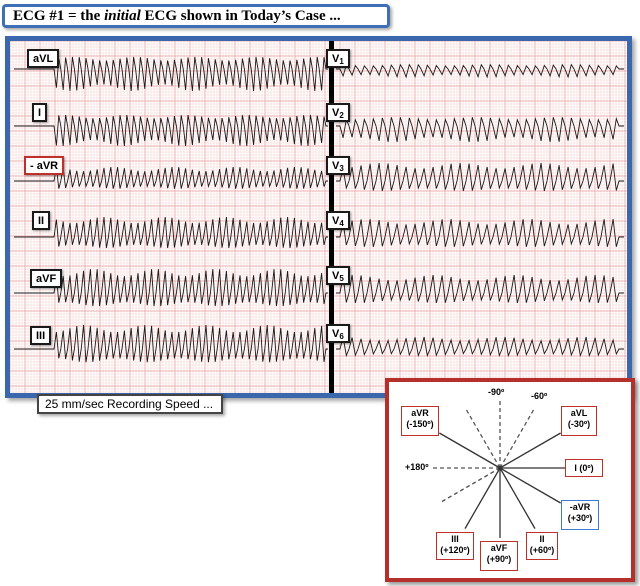 The image size is (640, 586). What do you see at coordinates (44, 165) in the screenshot?
I see `lead-label-neg-aVR: - aVR` at bounding box center [44, 165].